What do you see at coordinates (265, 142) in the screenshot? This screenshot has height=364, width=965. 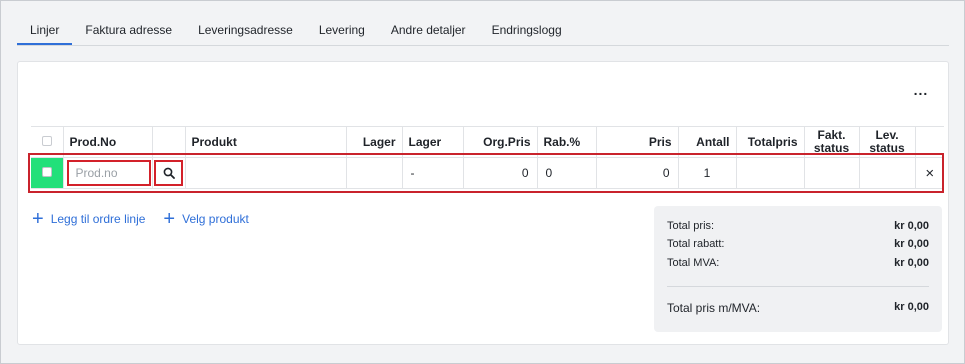 I see `header-produkt: Produkt` at bounding box center [265, 142].